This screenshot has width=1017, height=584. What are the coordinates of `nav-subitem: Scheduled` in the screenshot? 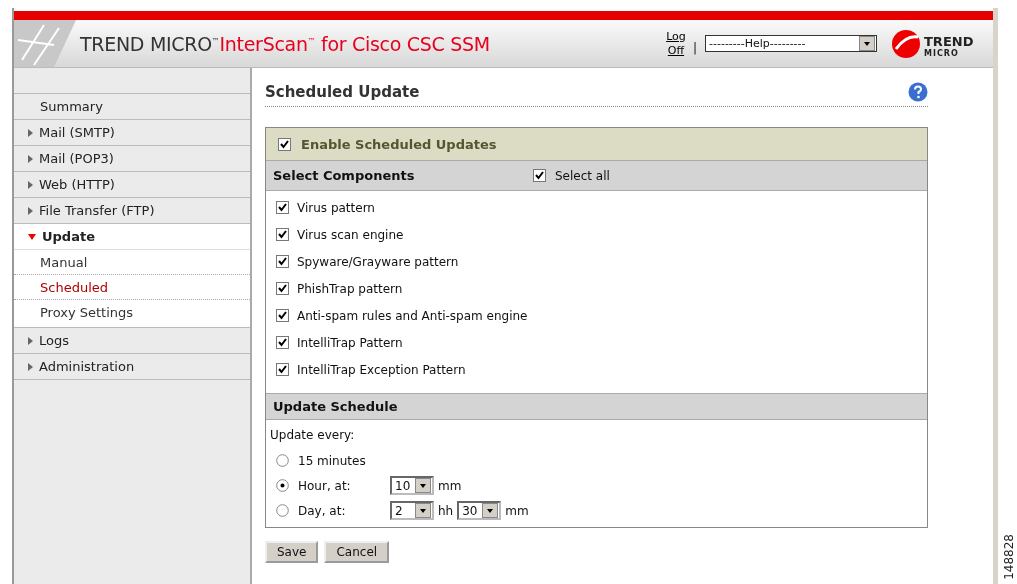 It's located at (132, 287).